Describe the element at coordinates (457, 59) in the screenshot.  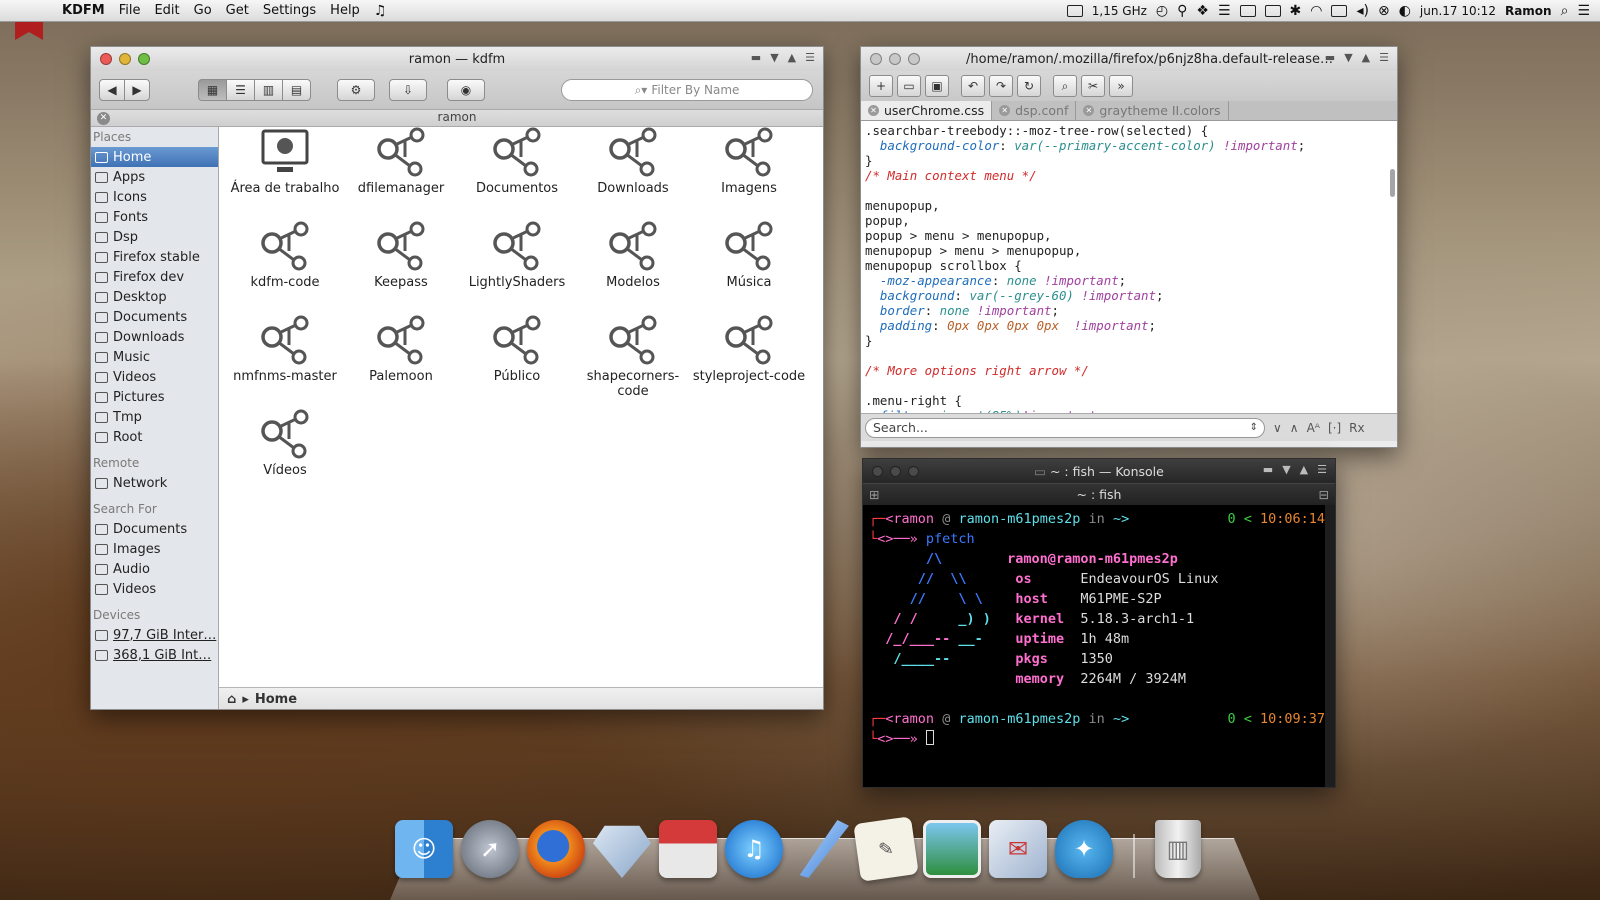
I see `kdfm-titlebar: ramon — kdfm ▬ ▼ ▲ ☰` at that location.